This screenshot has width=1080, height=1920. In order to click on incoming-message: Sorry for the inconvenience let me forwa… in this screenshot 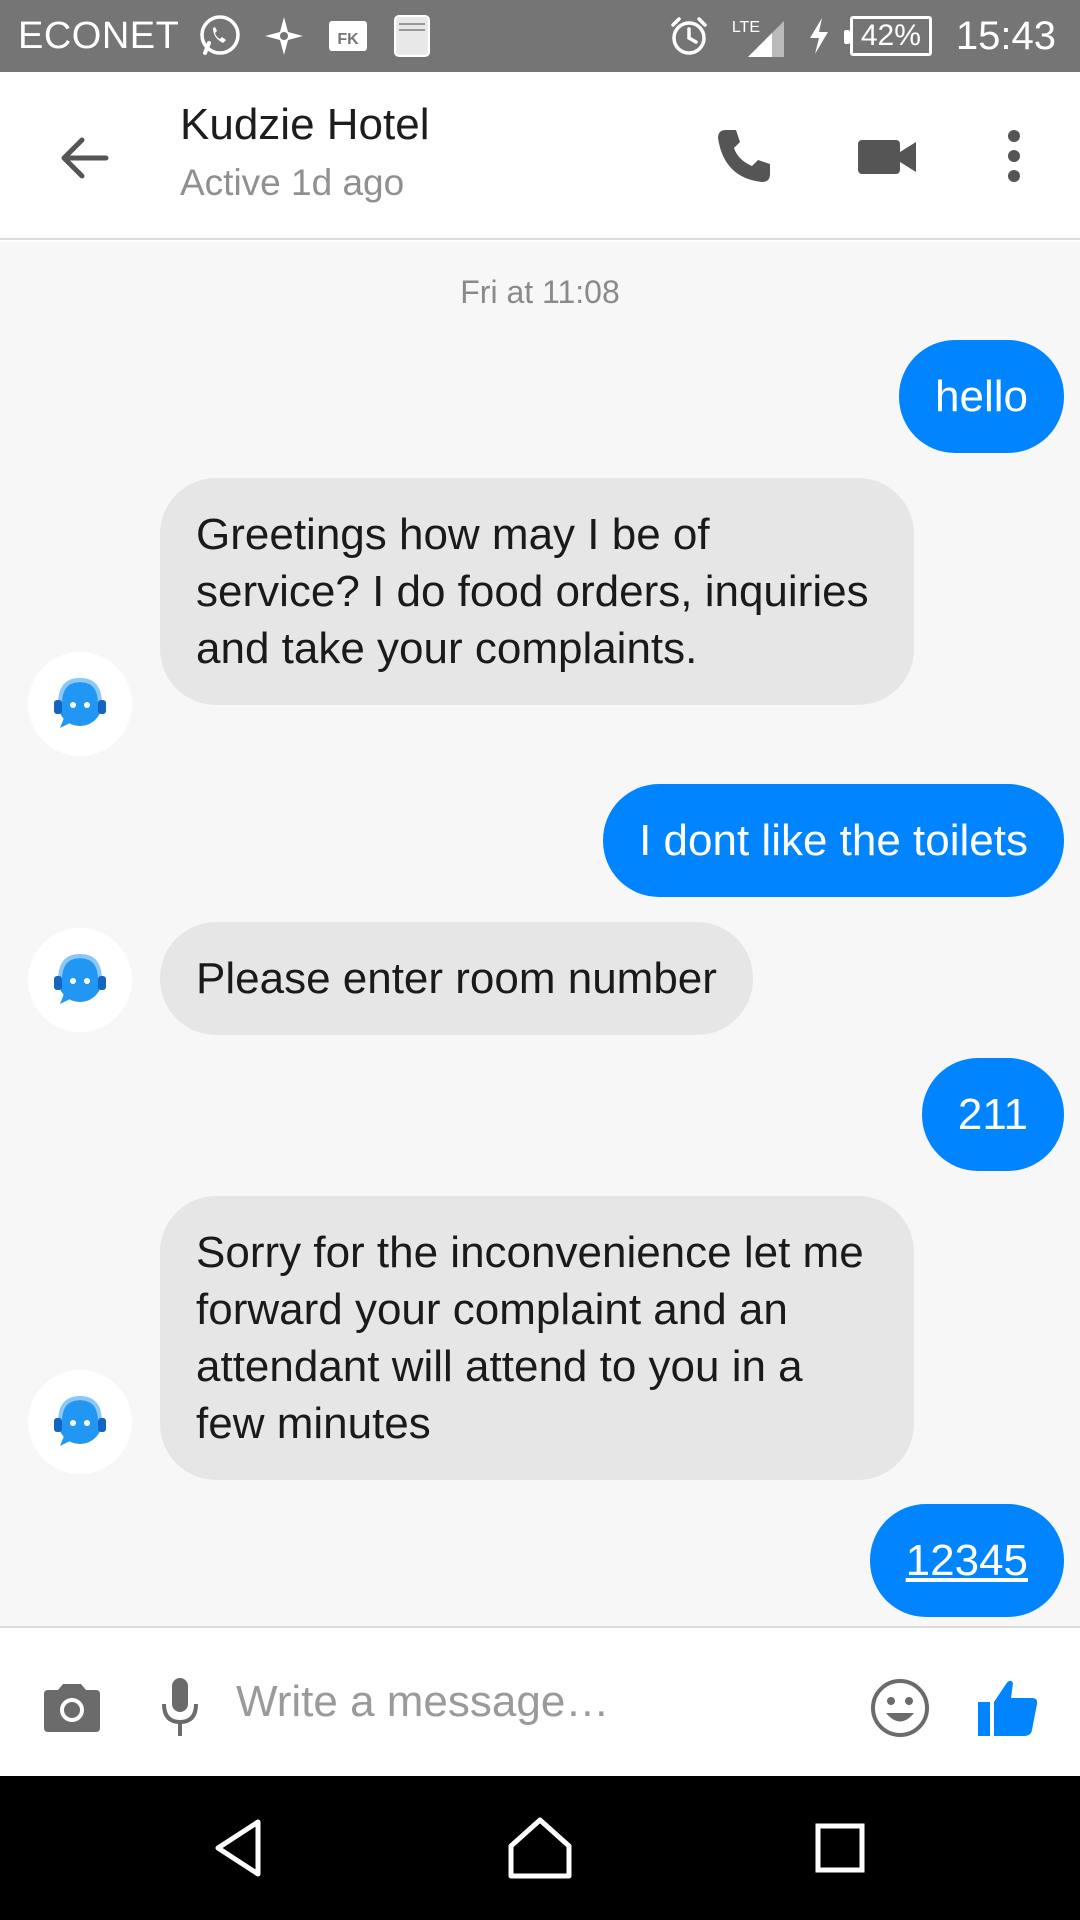, I will do `click(537, 1338)`.